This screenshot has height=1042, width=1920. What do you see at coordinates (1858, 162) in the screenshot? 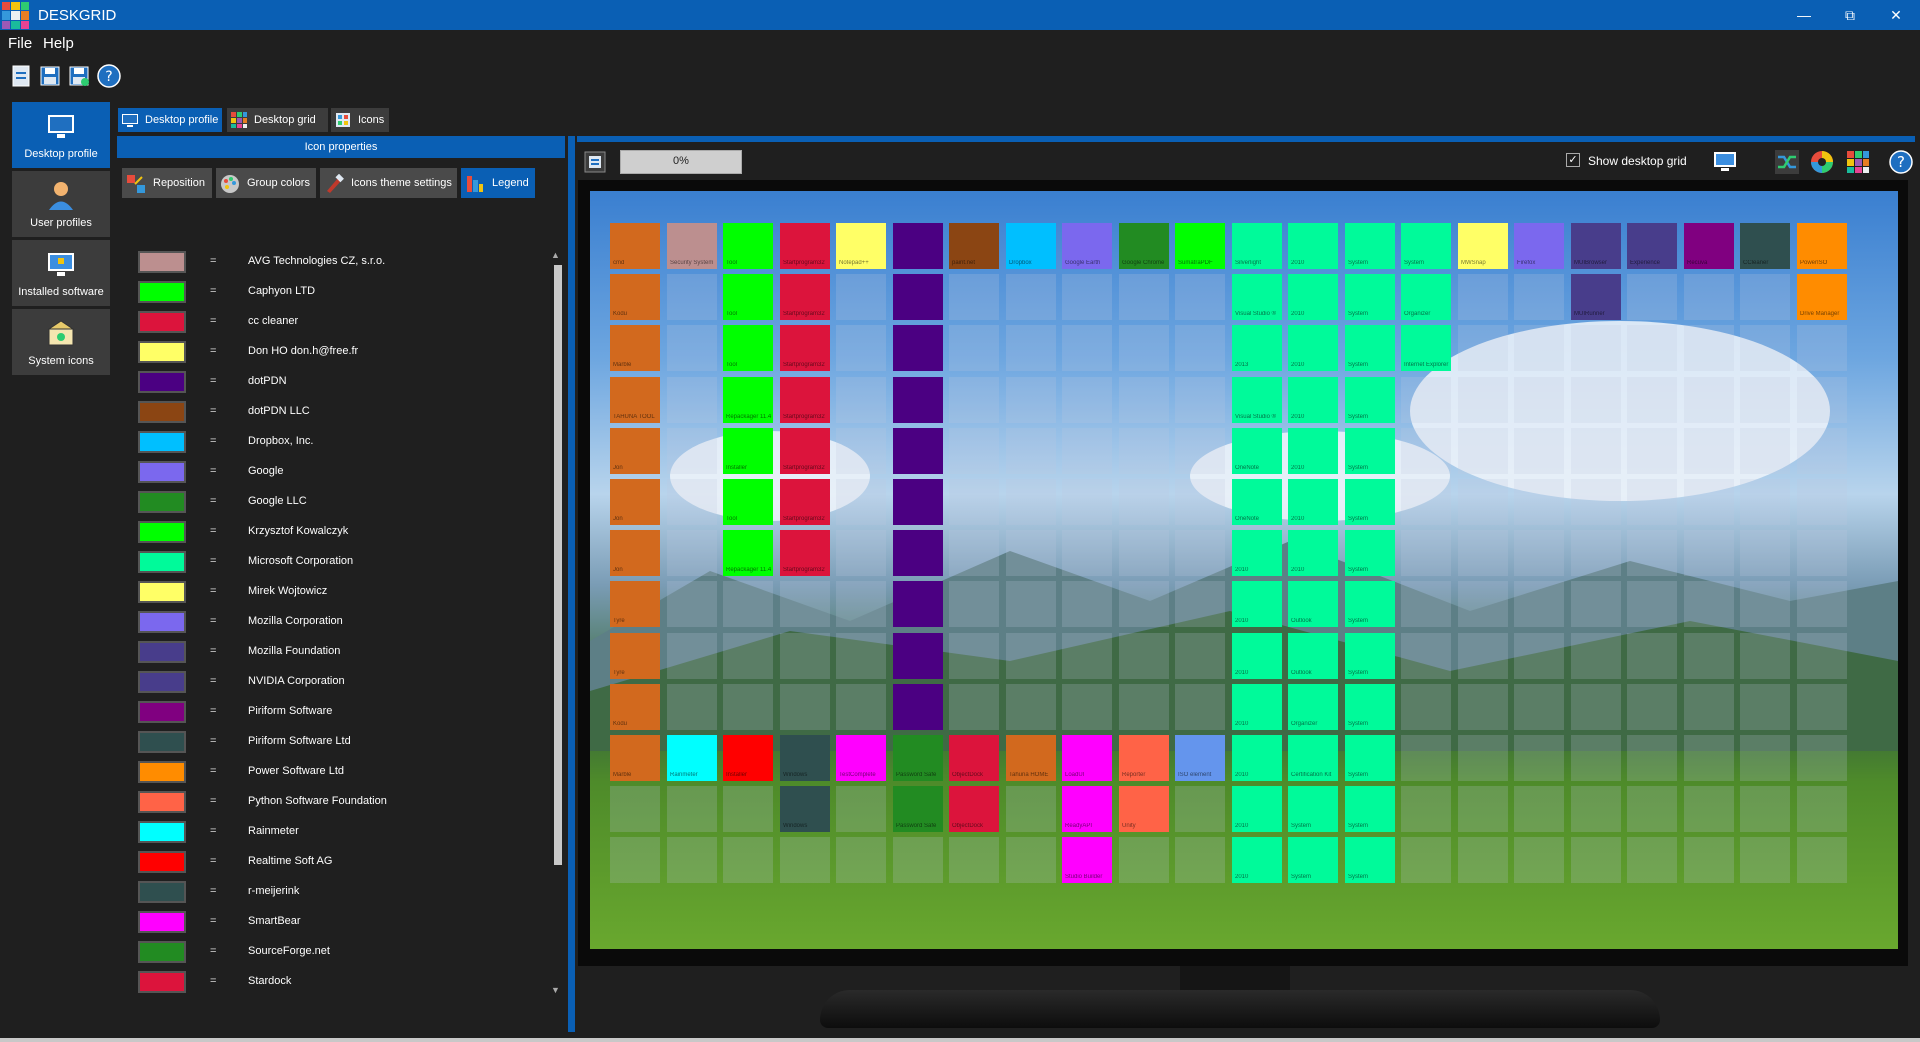
I see `grid-view-button` at bounding box center [1858, 162].